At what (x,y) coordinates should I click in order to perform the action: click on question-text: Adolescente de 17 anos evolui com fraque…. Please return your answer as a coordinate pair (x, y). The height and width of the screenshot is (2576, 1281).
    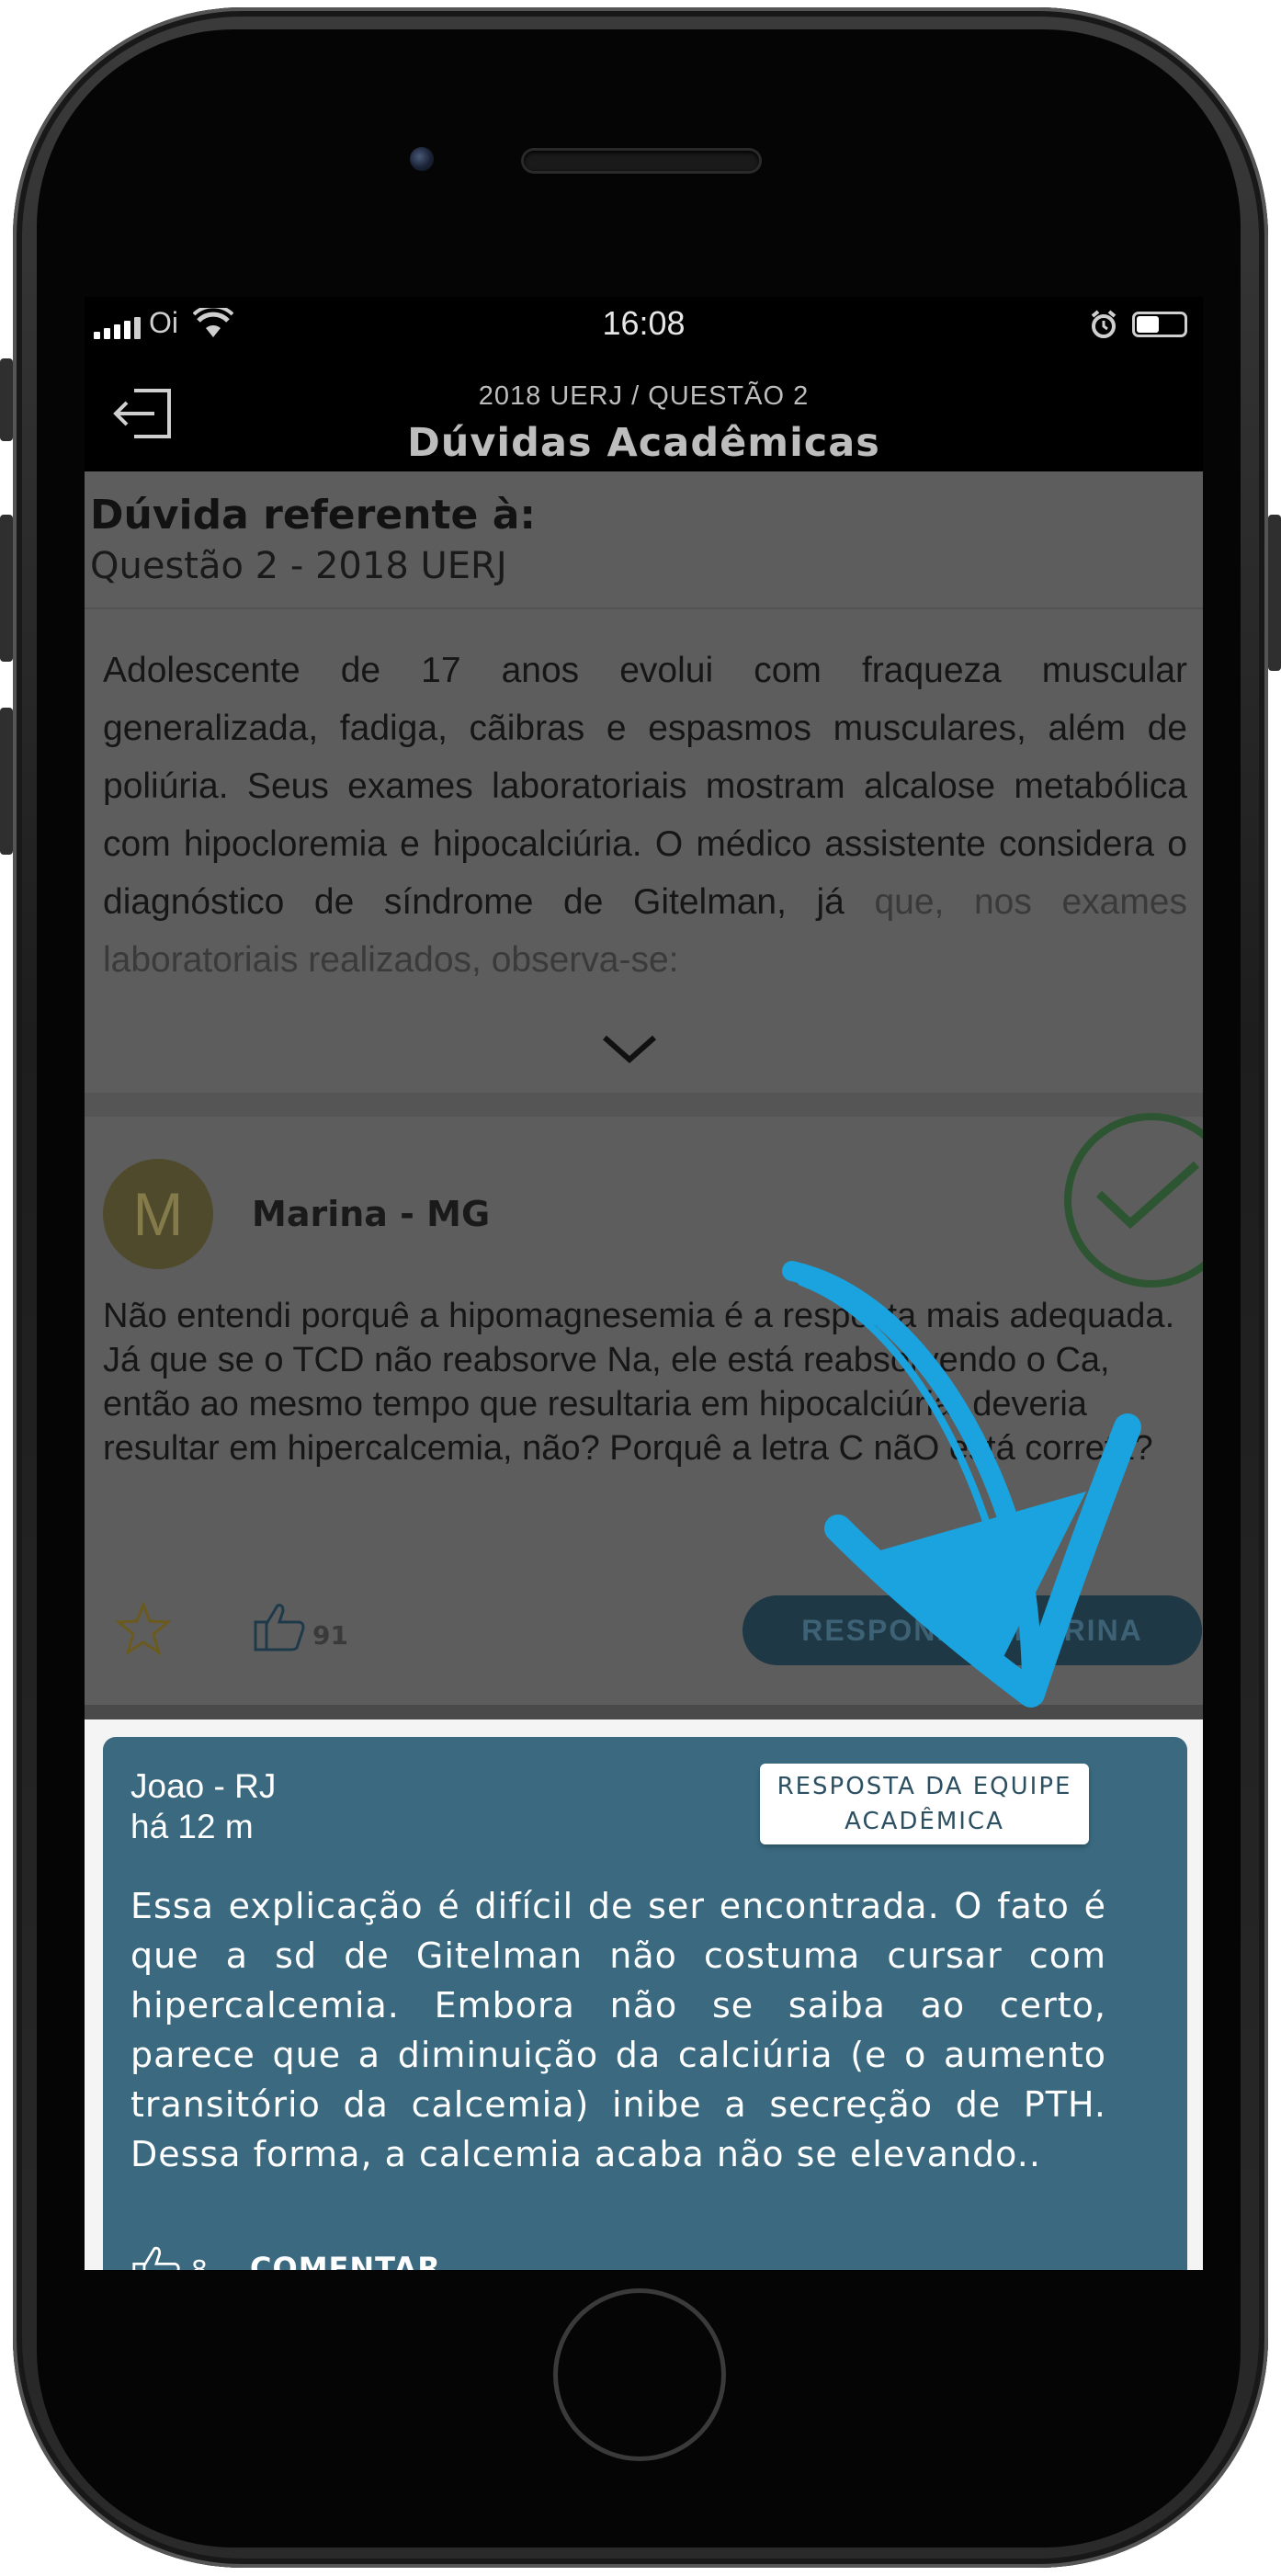
    Looking at the image, I should click on (645, 815).